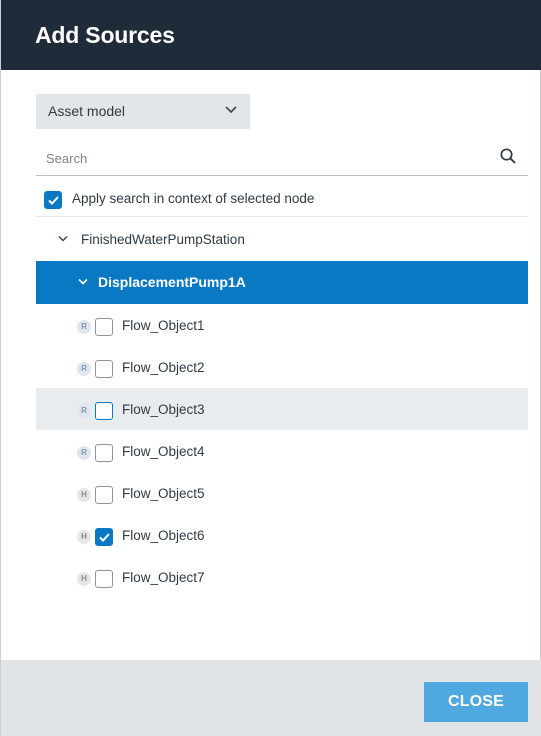 Image resolution: width=541 pixels, height=736 pixels. Describe the element at coordinates (282, 282) in the screenshot. I see `tree-node-selected: DisplacementPump1A` at that location.